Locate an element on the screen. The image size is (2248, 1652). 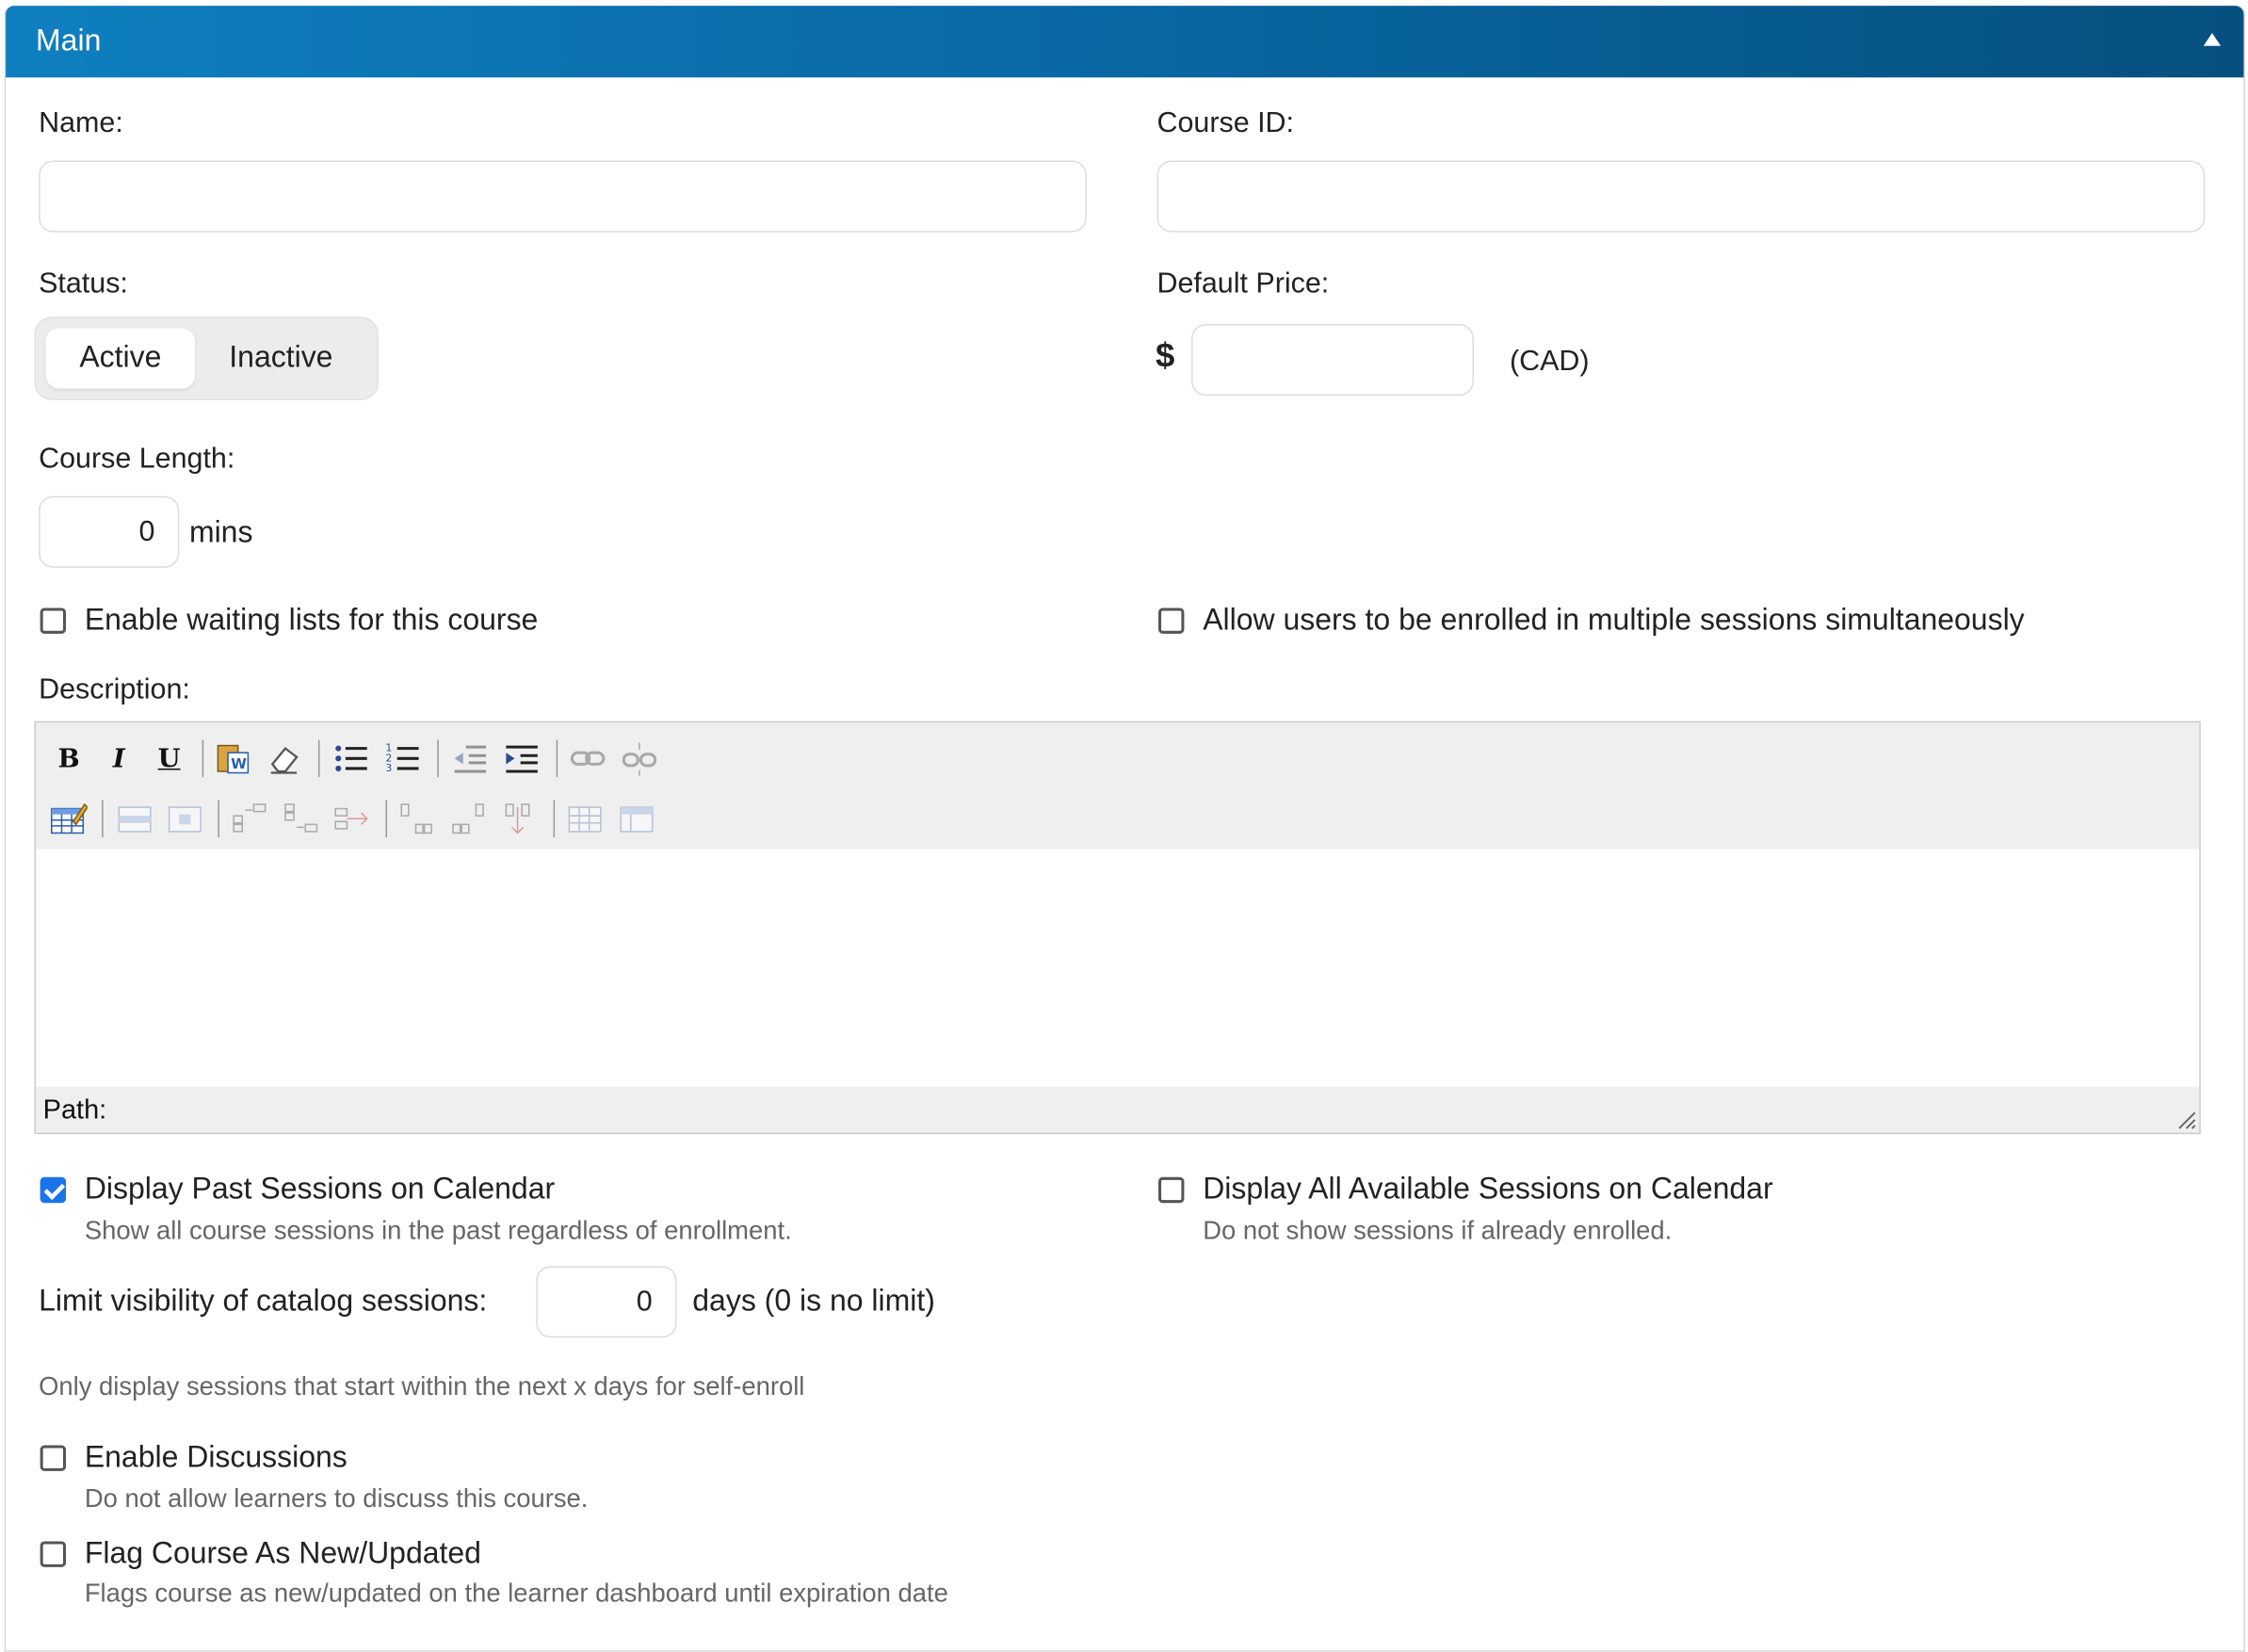
paste-word-icon: W is located at coordinates (233, 759).